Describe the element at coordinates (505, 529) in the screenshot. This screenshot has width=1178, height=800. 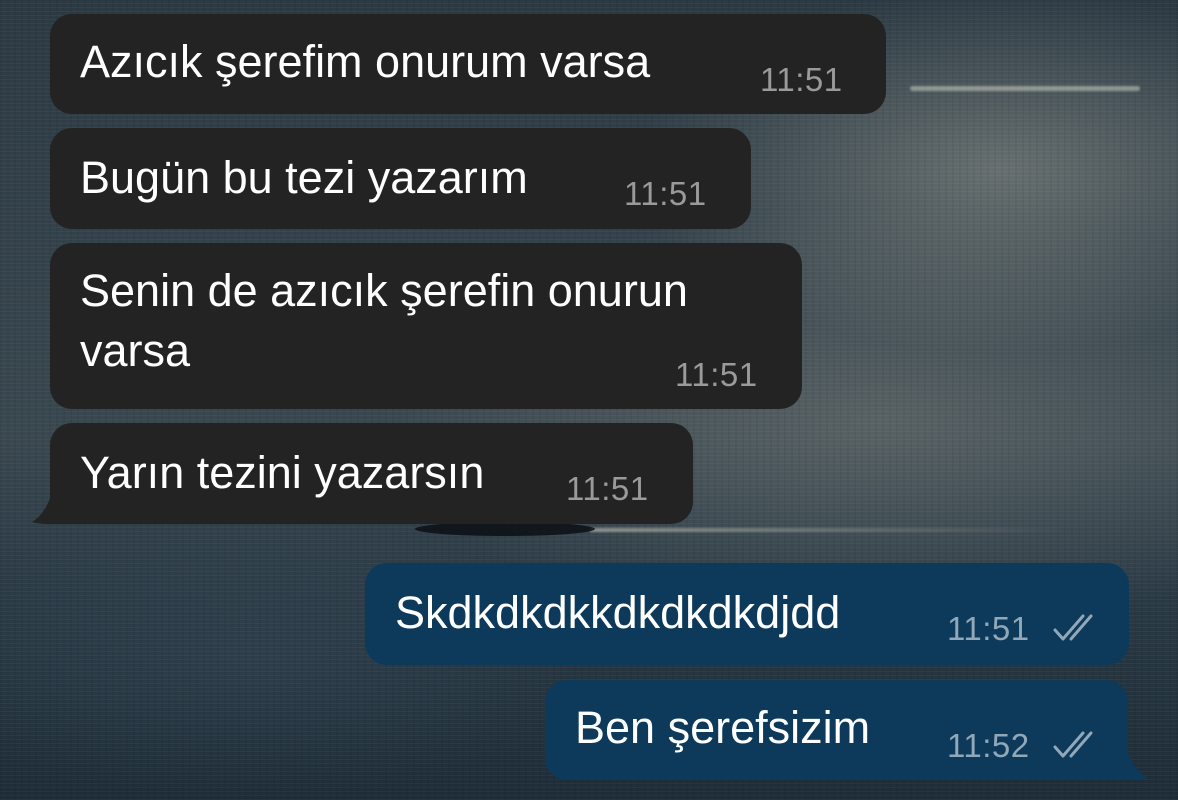
I see `wallpaper-boat` at that location.